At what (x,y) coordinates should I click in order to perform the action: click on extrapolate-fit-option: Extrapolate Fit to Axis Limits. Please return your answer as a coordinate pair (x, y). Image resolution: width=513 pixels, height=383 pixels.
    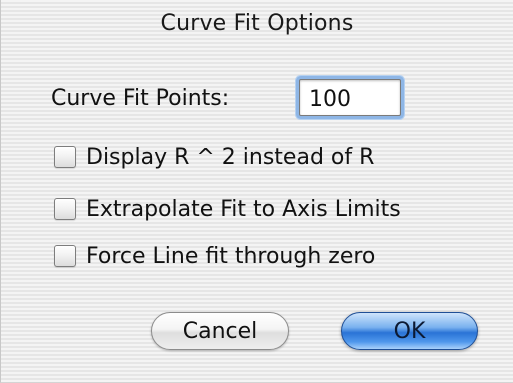
    Looking at the image, I should click on (227, 209).